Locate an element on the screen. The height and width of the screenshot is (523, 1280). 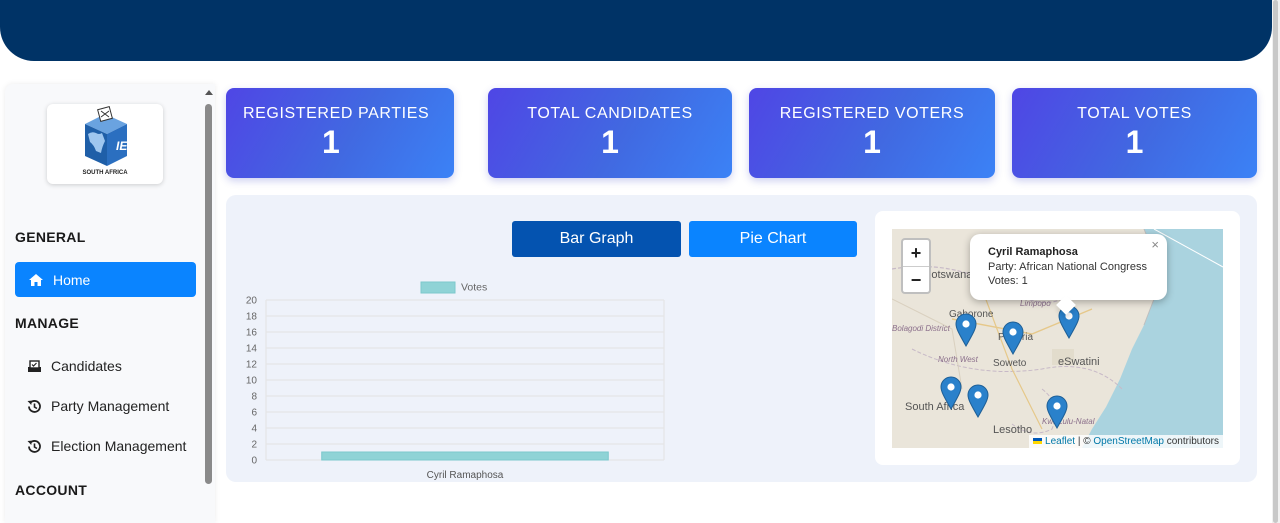
x-tick-label: Cyril Ramaphosa is located at coordinates (465, 475).